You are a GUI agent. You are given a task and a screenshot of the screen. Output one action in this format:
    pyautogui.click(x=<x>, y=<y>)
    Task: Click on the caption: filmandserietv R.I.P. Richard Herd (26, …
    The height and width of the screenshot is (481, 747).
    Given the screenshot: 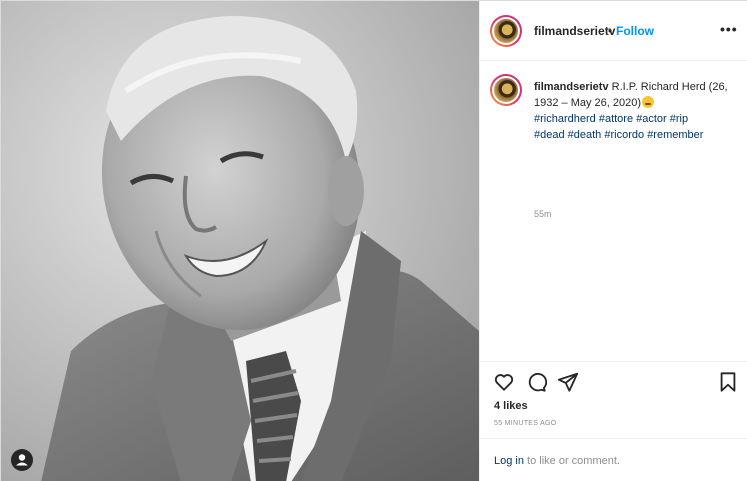 What is the action you would take?
    pyautogui.click(x=634, y=95)
    